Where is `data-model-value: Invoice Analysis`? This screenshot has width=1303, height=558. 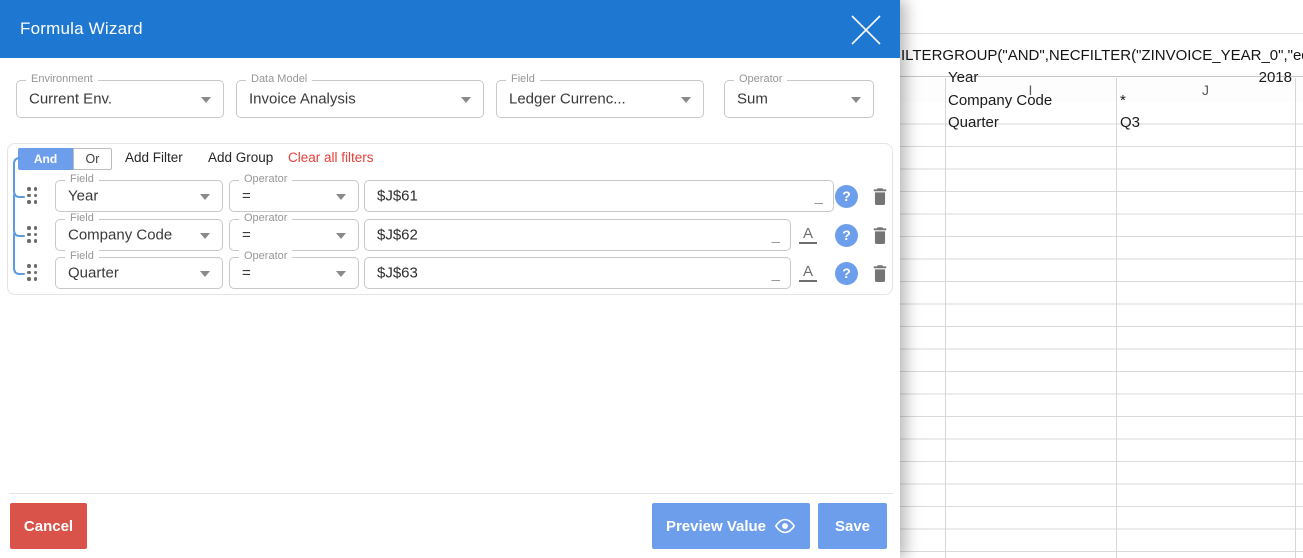
data-model-value: Invoice Analysis is located at coordinates (302, 99).